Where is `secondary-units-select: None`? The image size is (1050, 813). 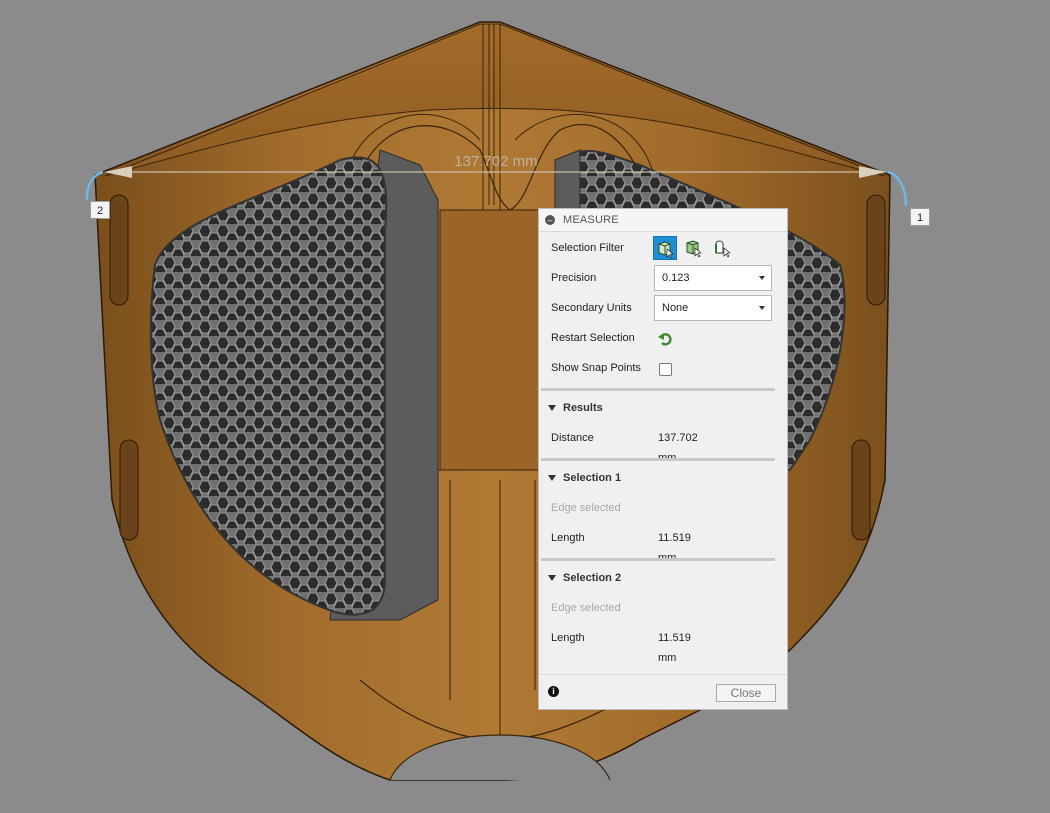
secondary-units-select: None is located at coordinates (713, 308).